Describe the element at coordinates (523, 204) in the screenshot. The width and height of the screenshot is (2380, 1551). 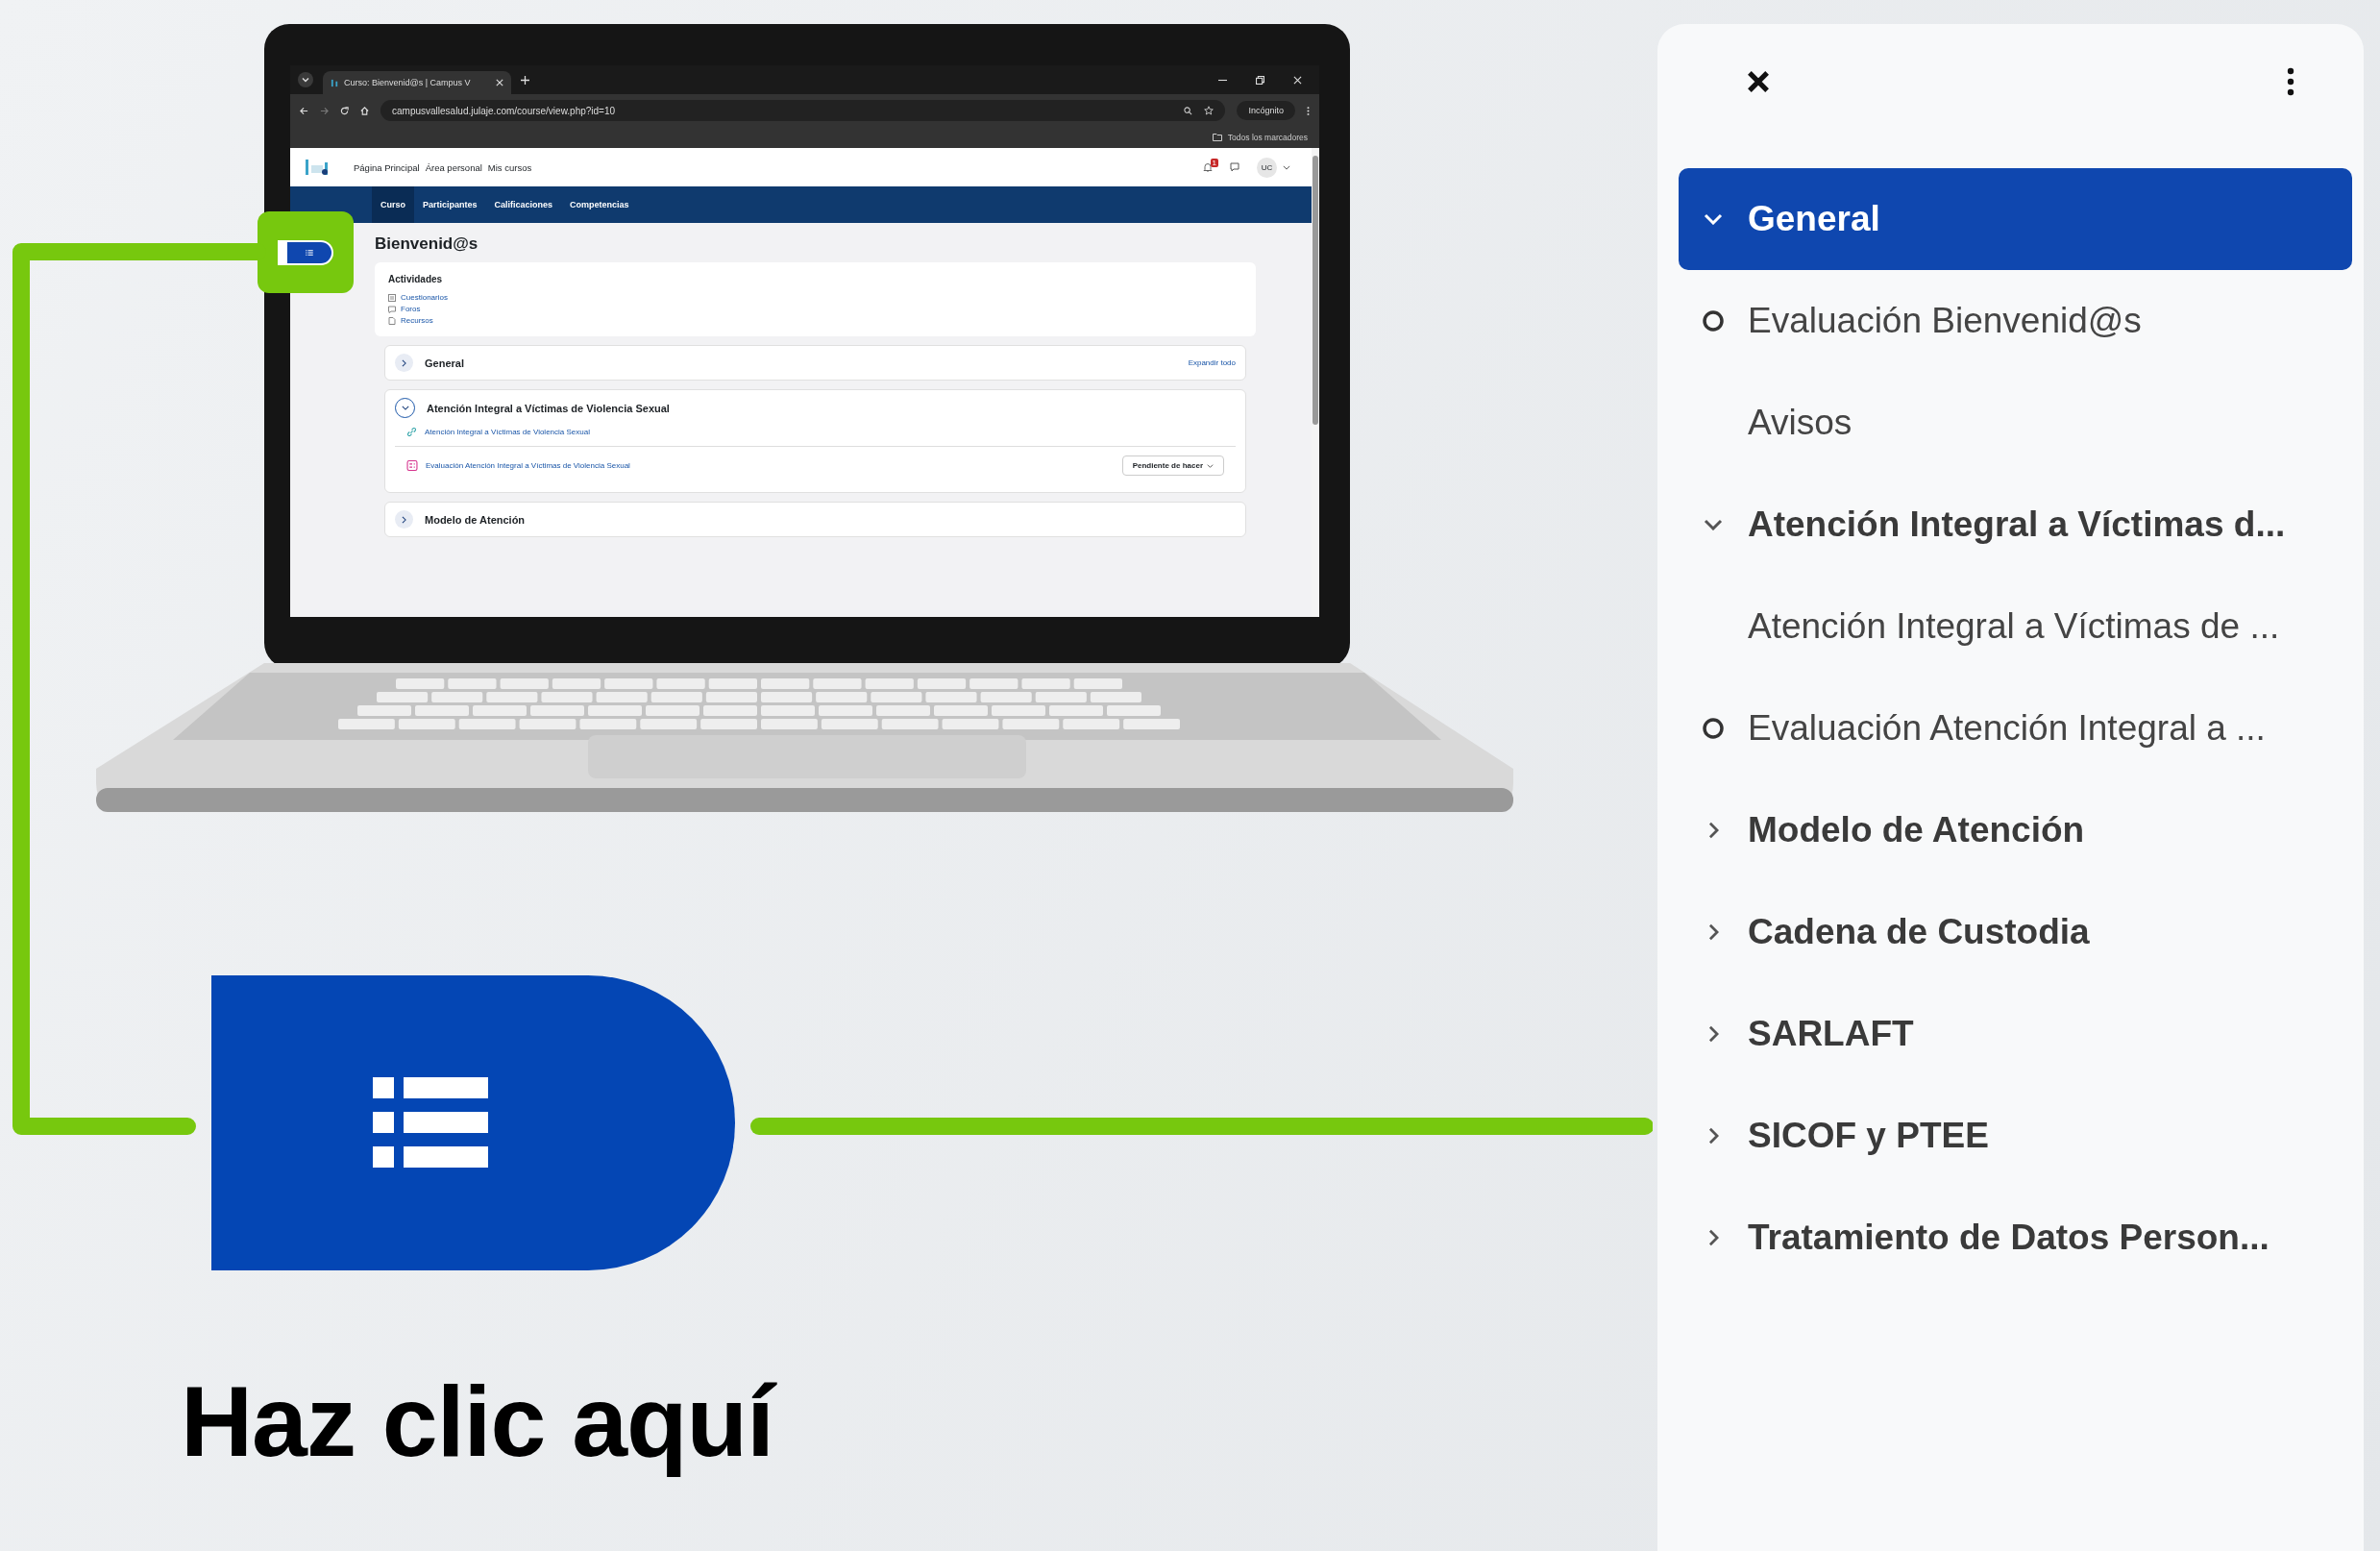
I see `course-tab: Calificaciones` at that location.